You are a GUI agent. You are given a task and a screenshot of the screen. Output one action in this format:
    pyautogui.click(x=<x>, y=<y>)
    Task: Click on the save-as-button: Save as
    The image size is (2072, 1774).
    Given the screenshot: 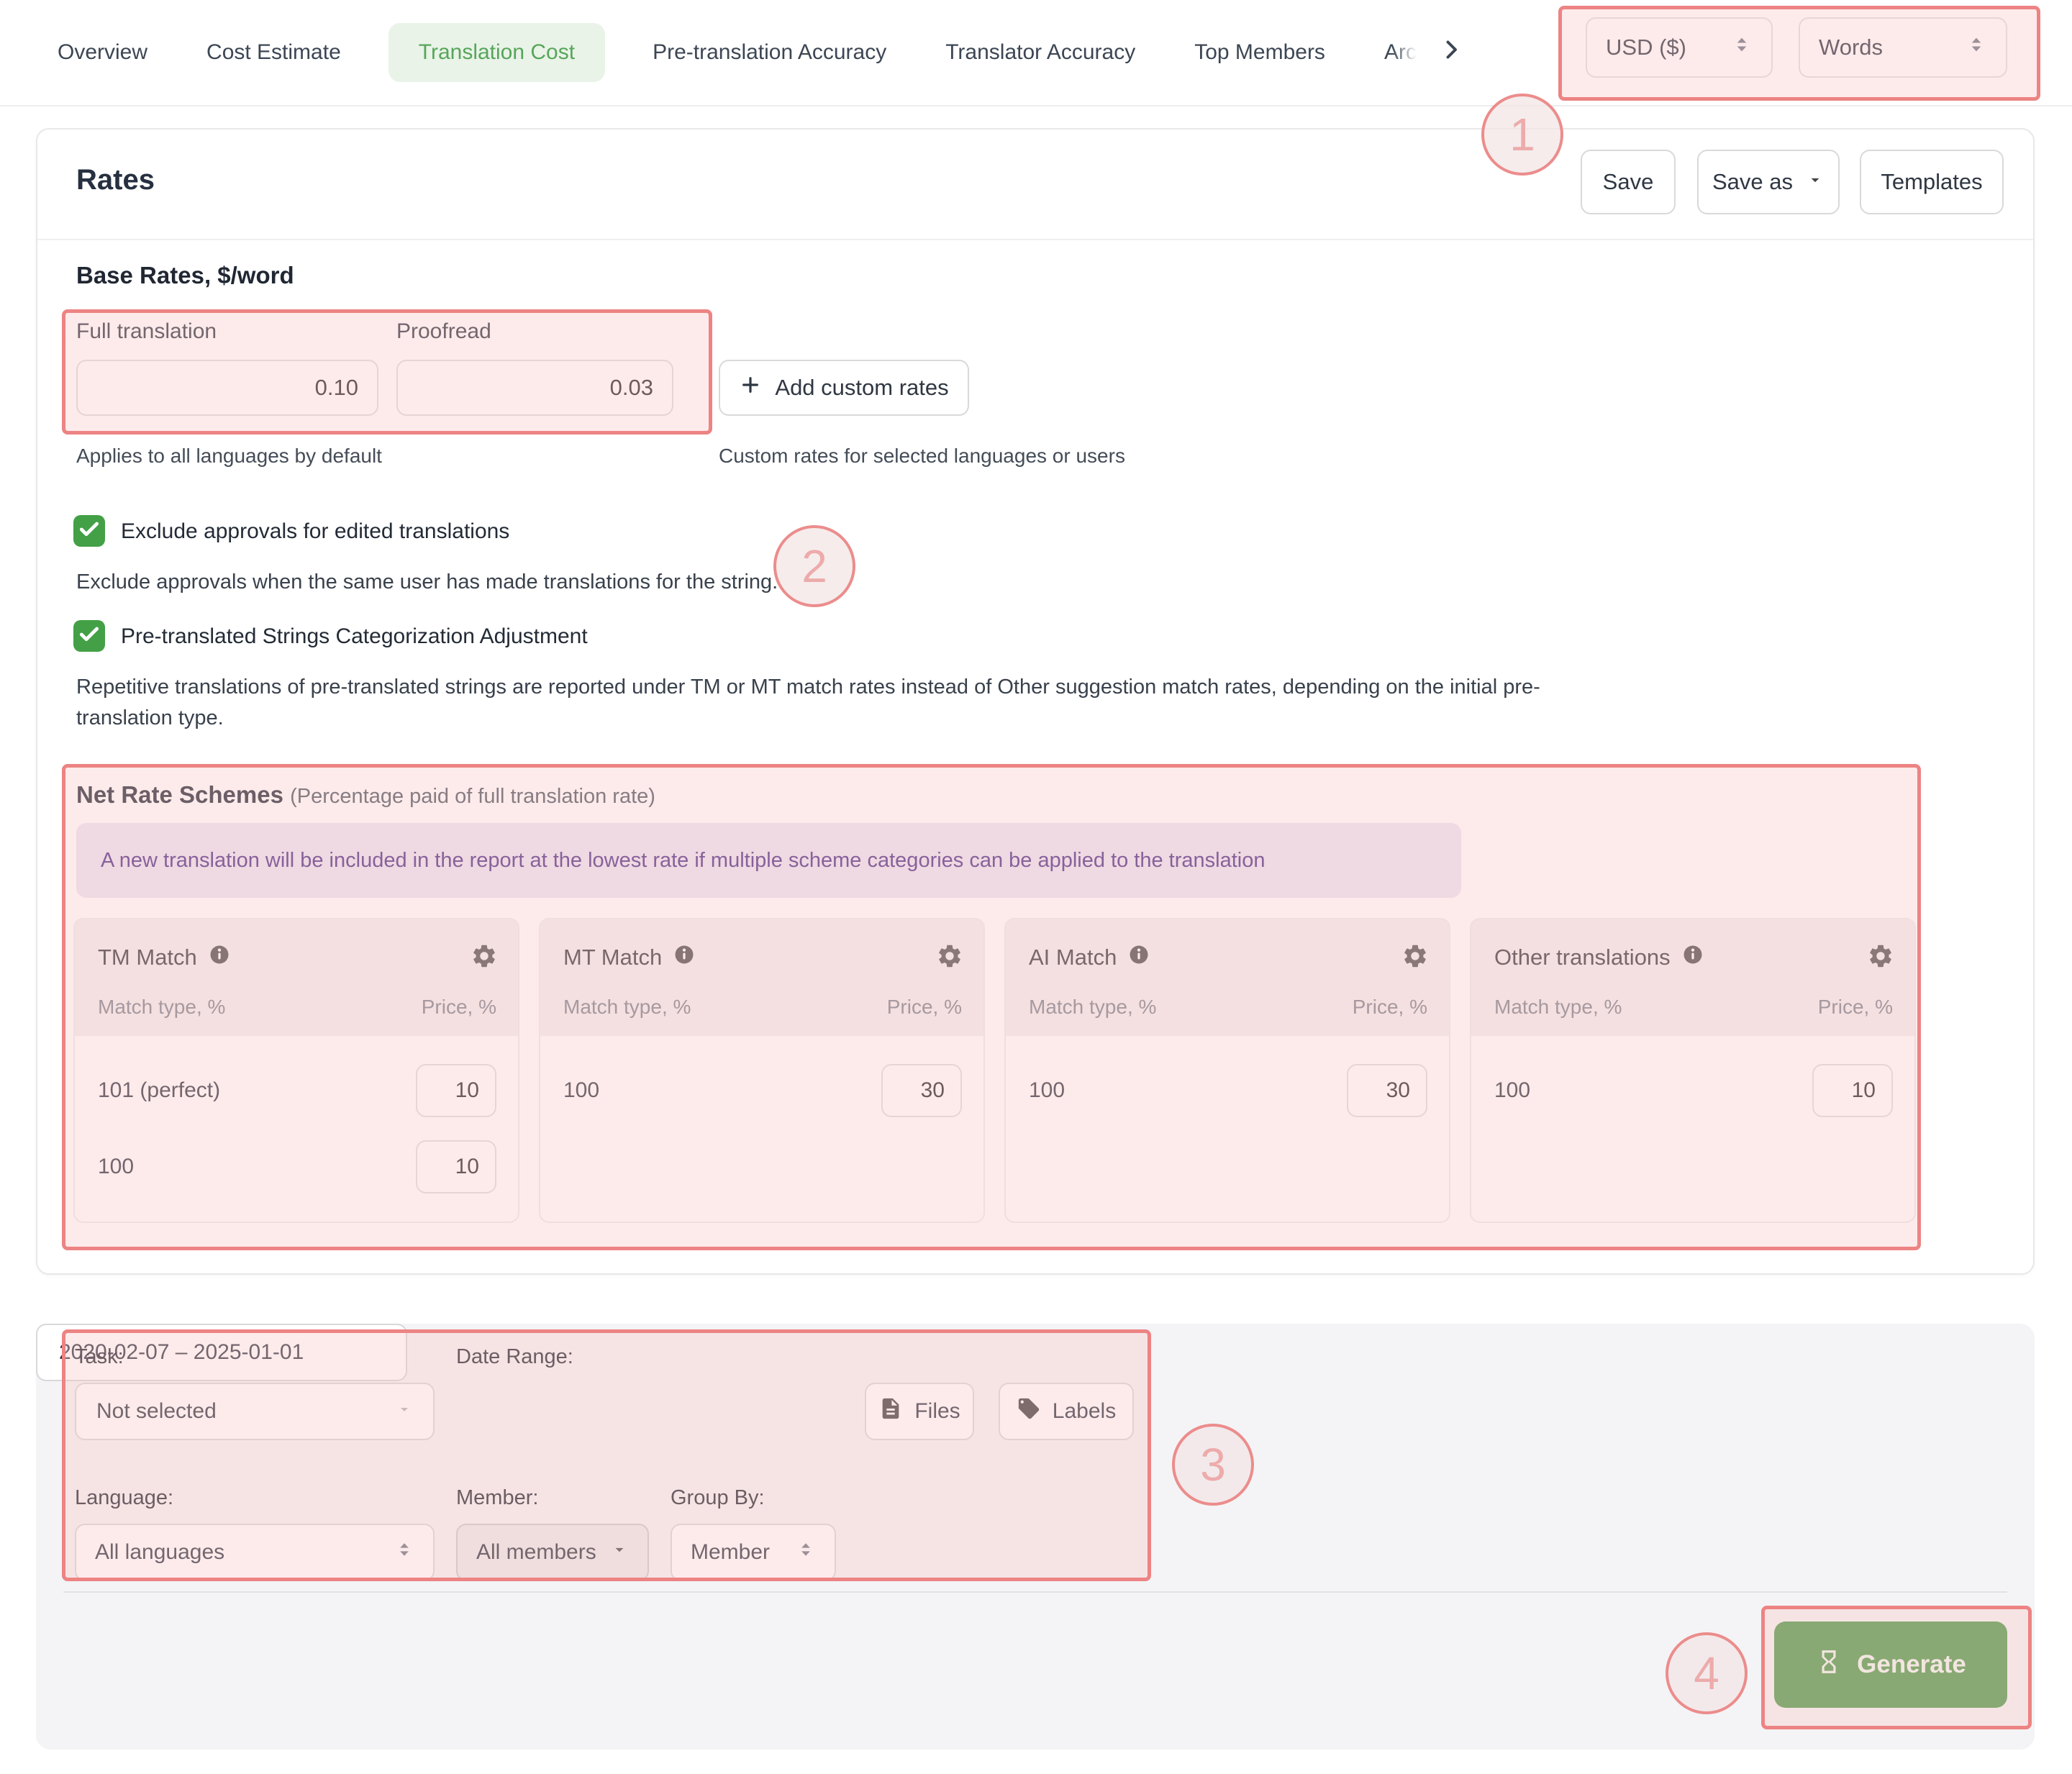 What is the action you would take?
    pyautogui.click(x=1768, y=182)
    